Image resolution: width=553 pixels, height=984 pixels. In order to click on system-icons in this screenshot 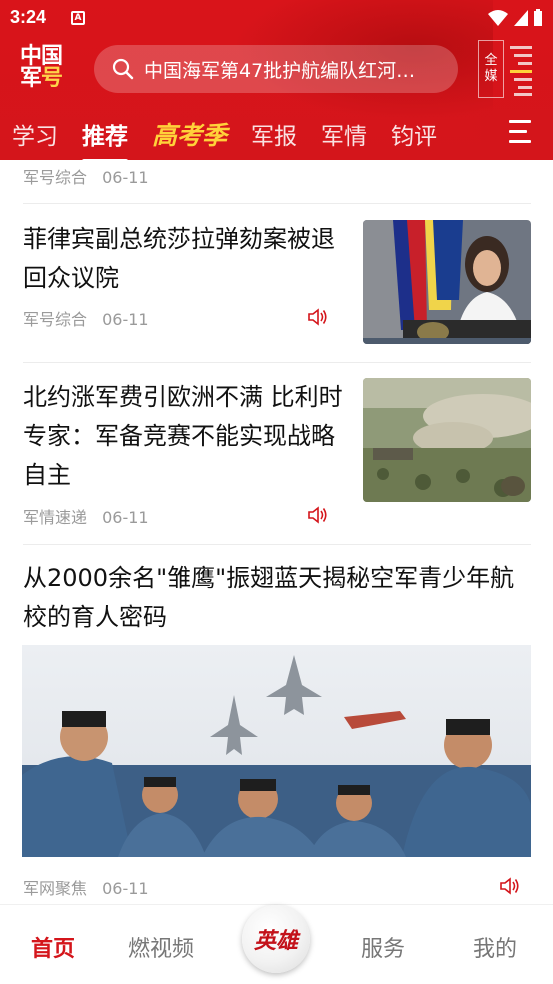, I will do `click(515, 18)`.